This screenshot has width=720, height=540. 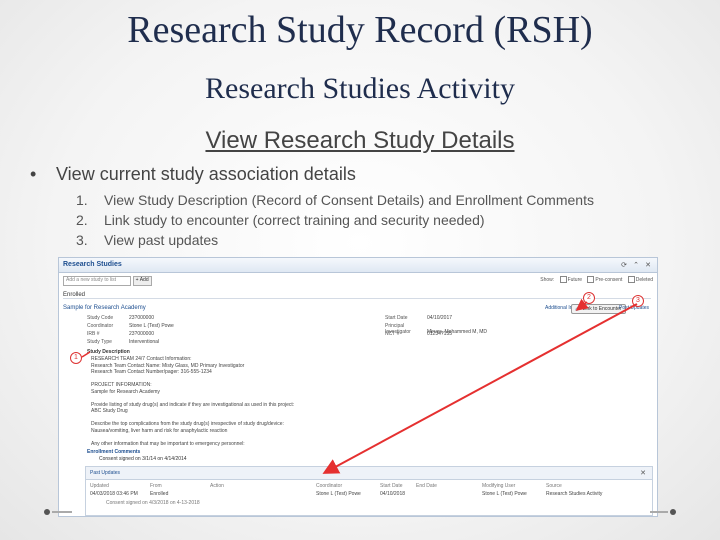 What do you see at coordinates (547, 279) in the screenshot?
I see `show-label: Show:` at bounding box center [547, 279].